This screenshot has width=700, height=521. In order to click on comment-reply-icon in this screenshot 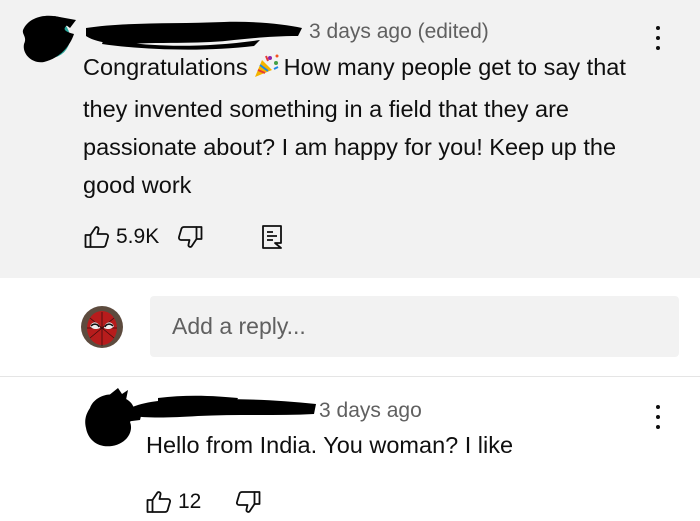, I will do `click(272, 237)`.